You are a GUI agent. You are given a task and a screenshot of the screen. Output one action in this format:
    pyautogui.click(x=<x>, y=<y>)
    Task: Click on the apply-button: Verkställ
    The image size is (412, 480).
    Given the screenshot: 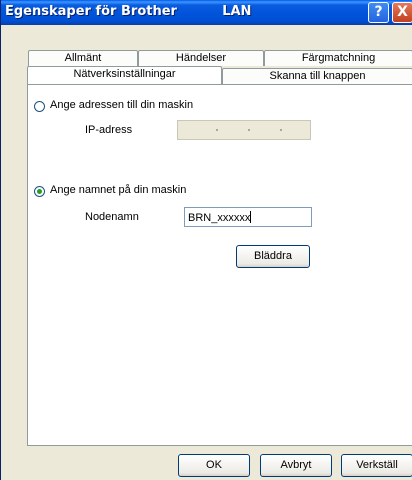 What is the action you would take?
    pyautogui.click(x=376, y=465)
    